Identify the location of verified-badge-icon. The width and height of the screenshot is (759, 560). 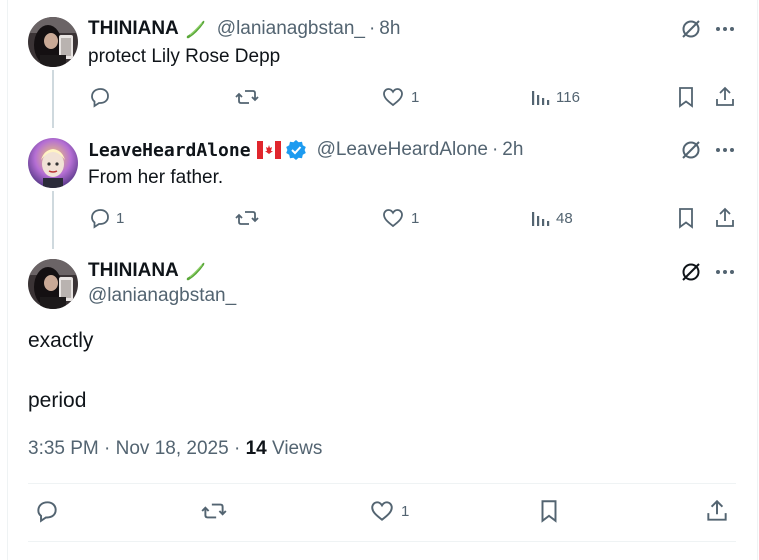
(296, 150).